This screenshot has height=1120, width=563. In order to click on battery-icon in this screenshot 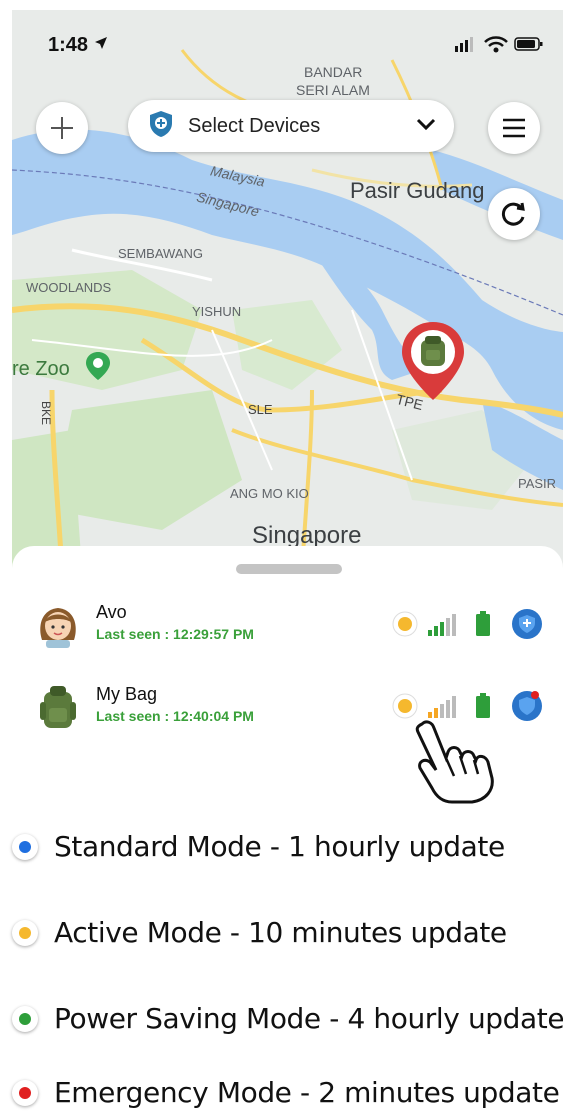, I will do `click(528, 44)`.